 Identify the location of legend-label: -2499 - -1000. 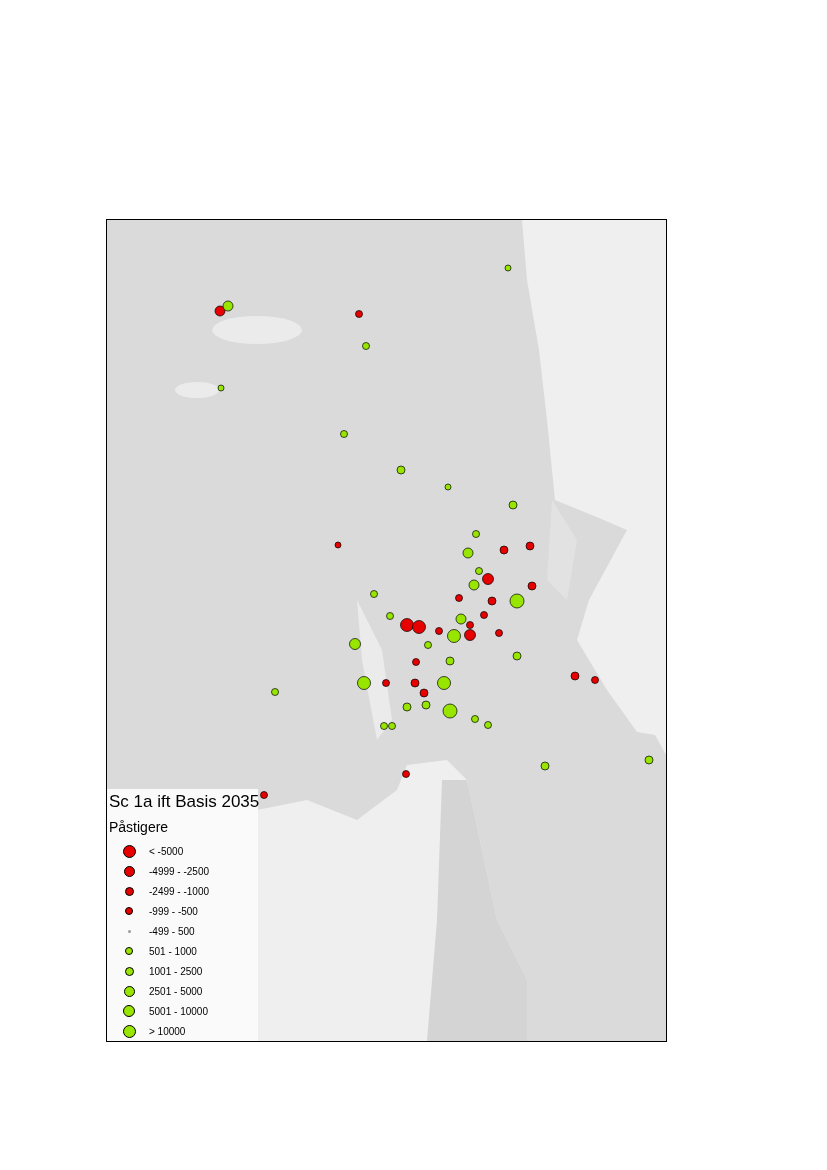
(179, 891).